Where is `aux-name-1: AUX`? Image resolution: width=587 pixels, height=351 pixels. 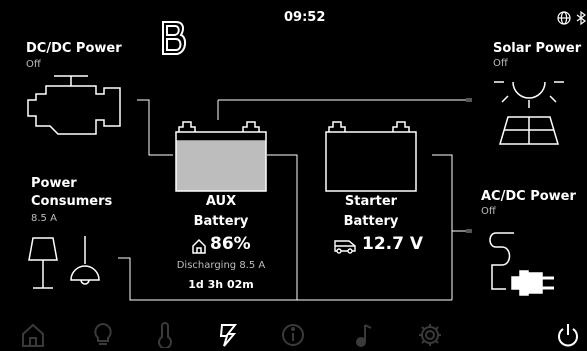 aux-name-1: AUX is located at coordinates (221, 201).